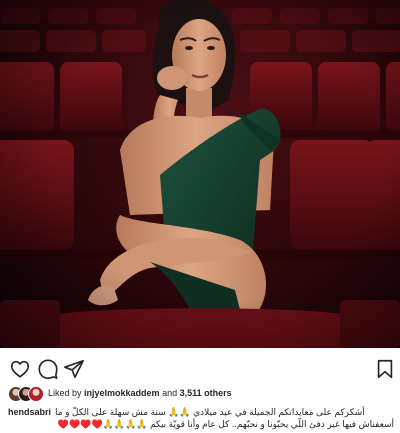  Describe the element at coordinates (74, 369) in the screenshot. I see `paper-plane-icon` at that location.